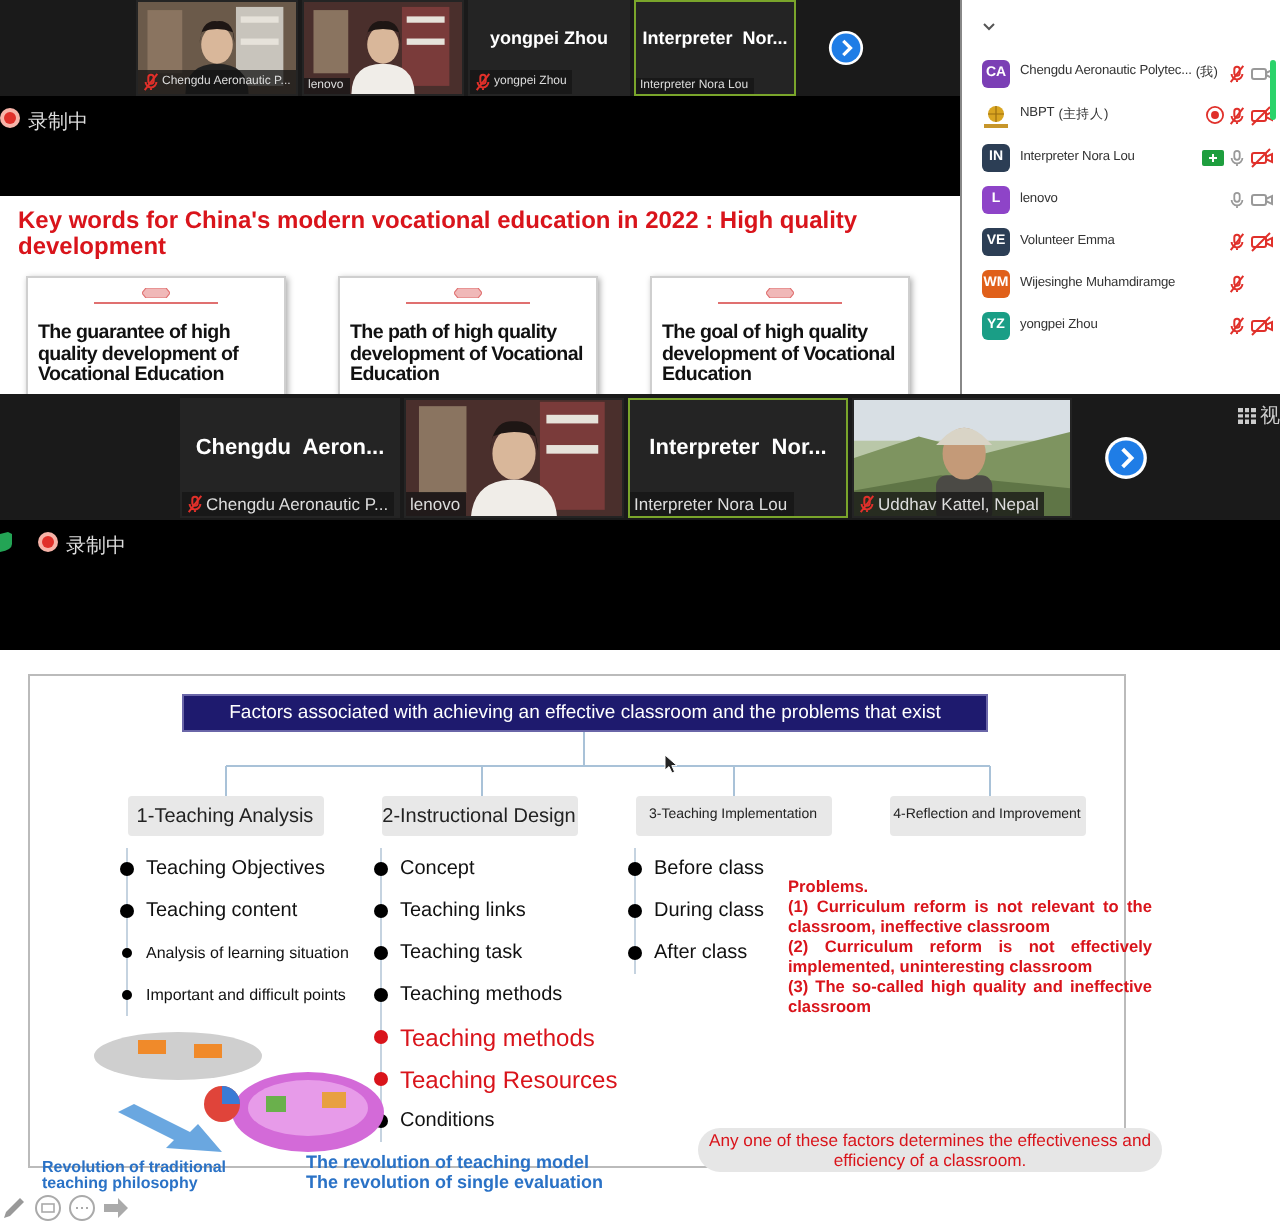 The image size is (1280, 1222). I want to click on name-label: Uddhav Kattel, Nepal, so click(958, 503).